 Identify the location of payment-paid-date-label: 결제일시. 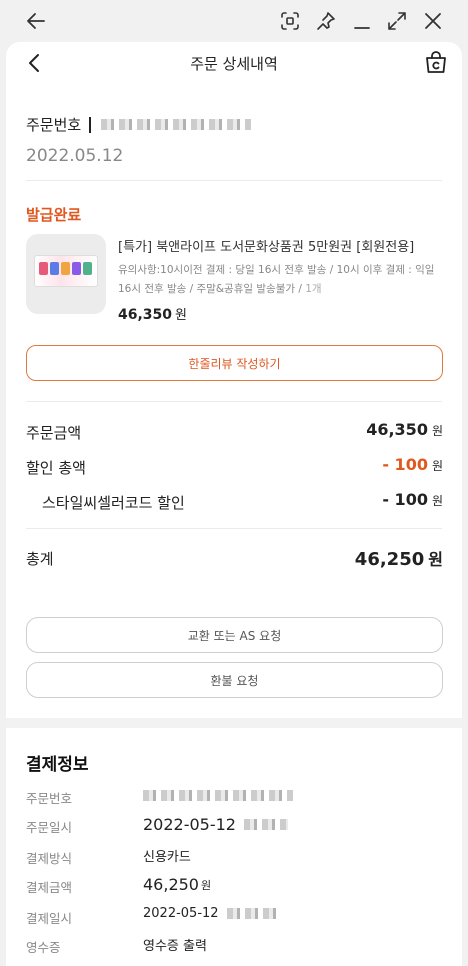
(49, 918).